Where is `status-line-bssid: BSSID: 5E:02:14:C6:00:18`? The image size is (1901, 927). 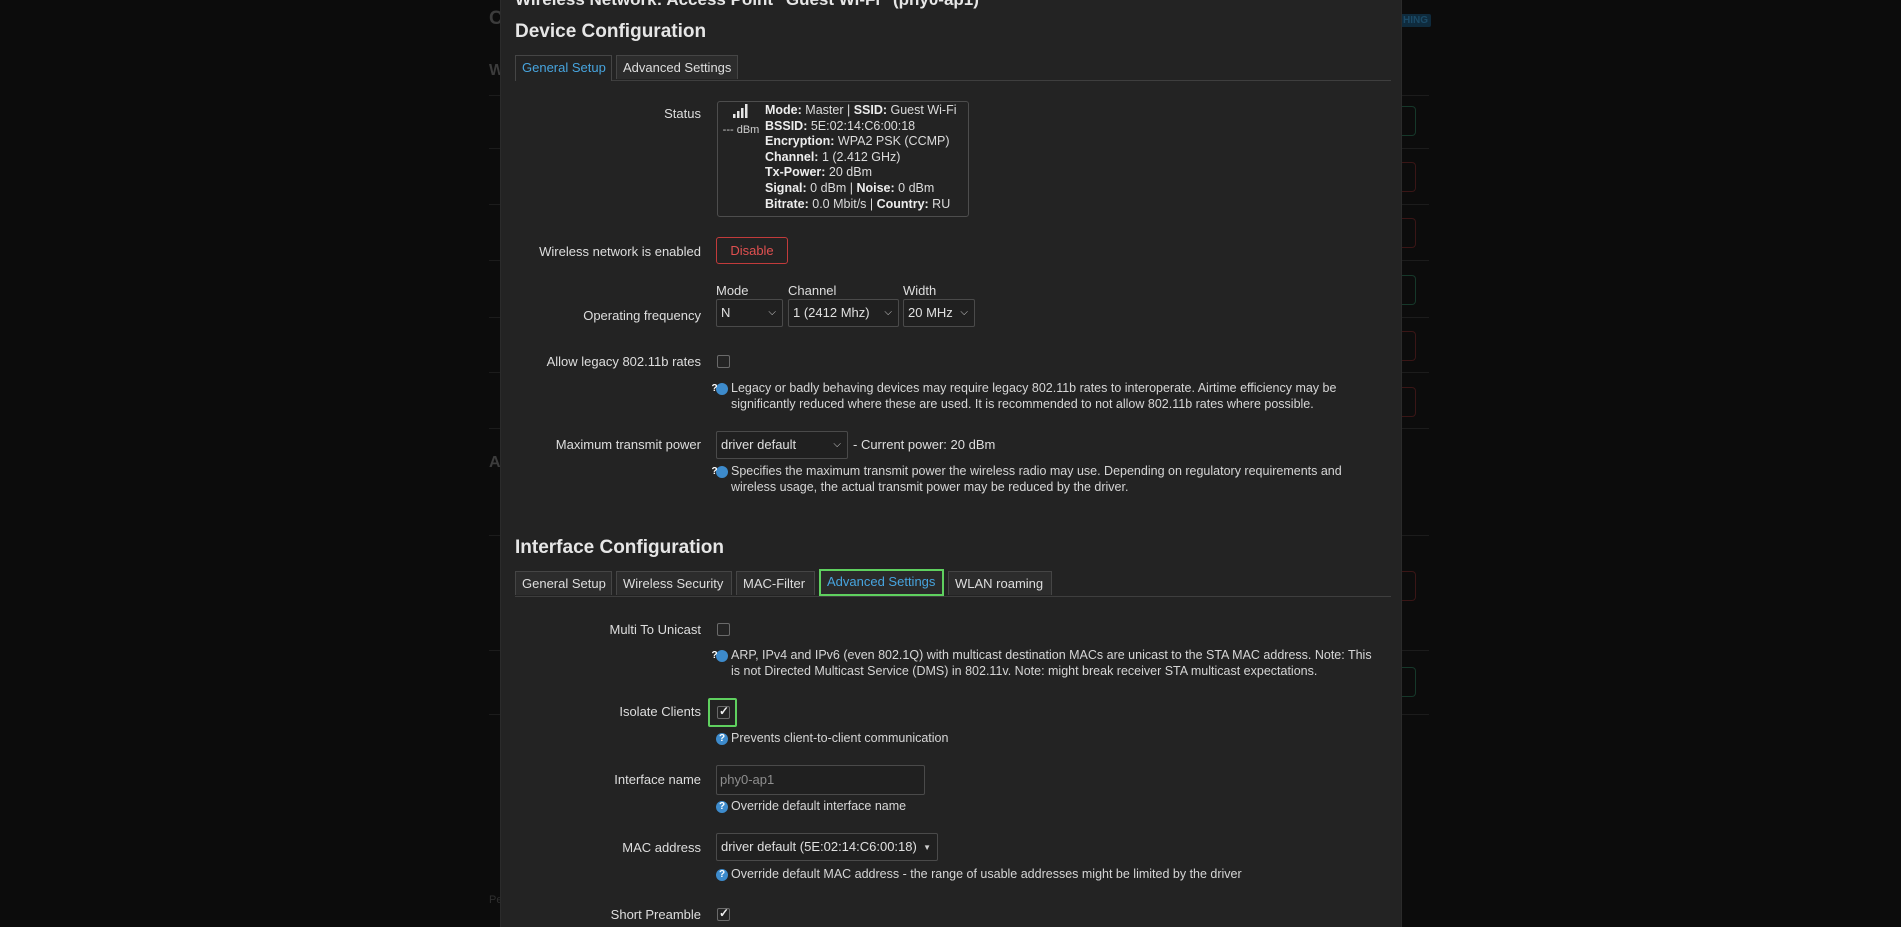
status-line-bssid: BSSID: 5E:02:14:C6:00:18 is located at coordinates (840, 125).